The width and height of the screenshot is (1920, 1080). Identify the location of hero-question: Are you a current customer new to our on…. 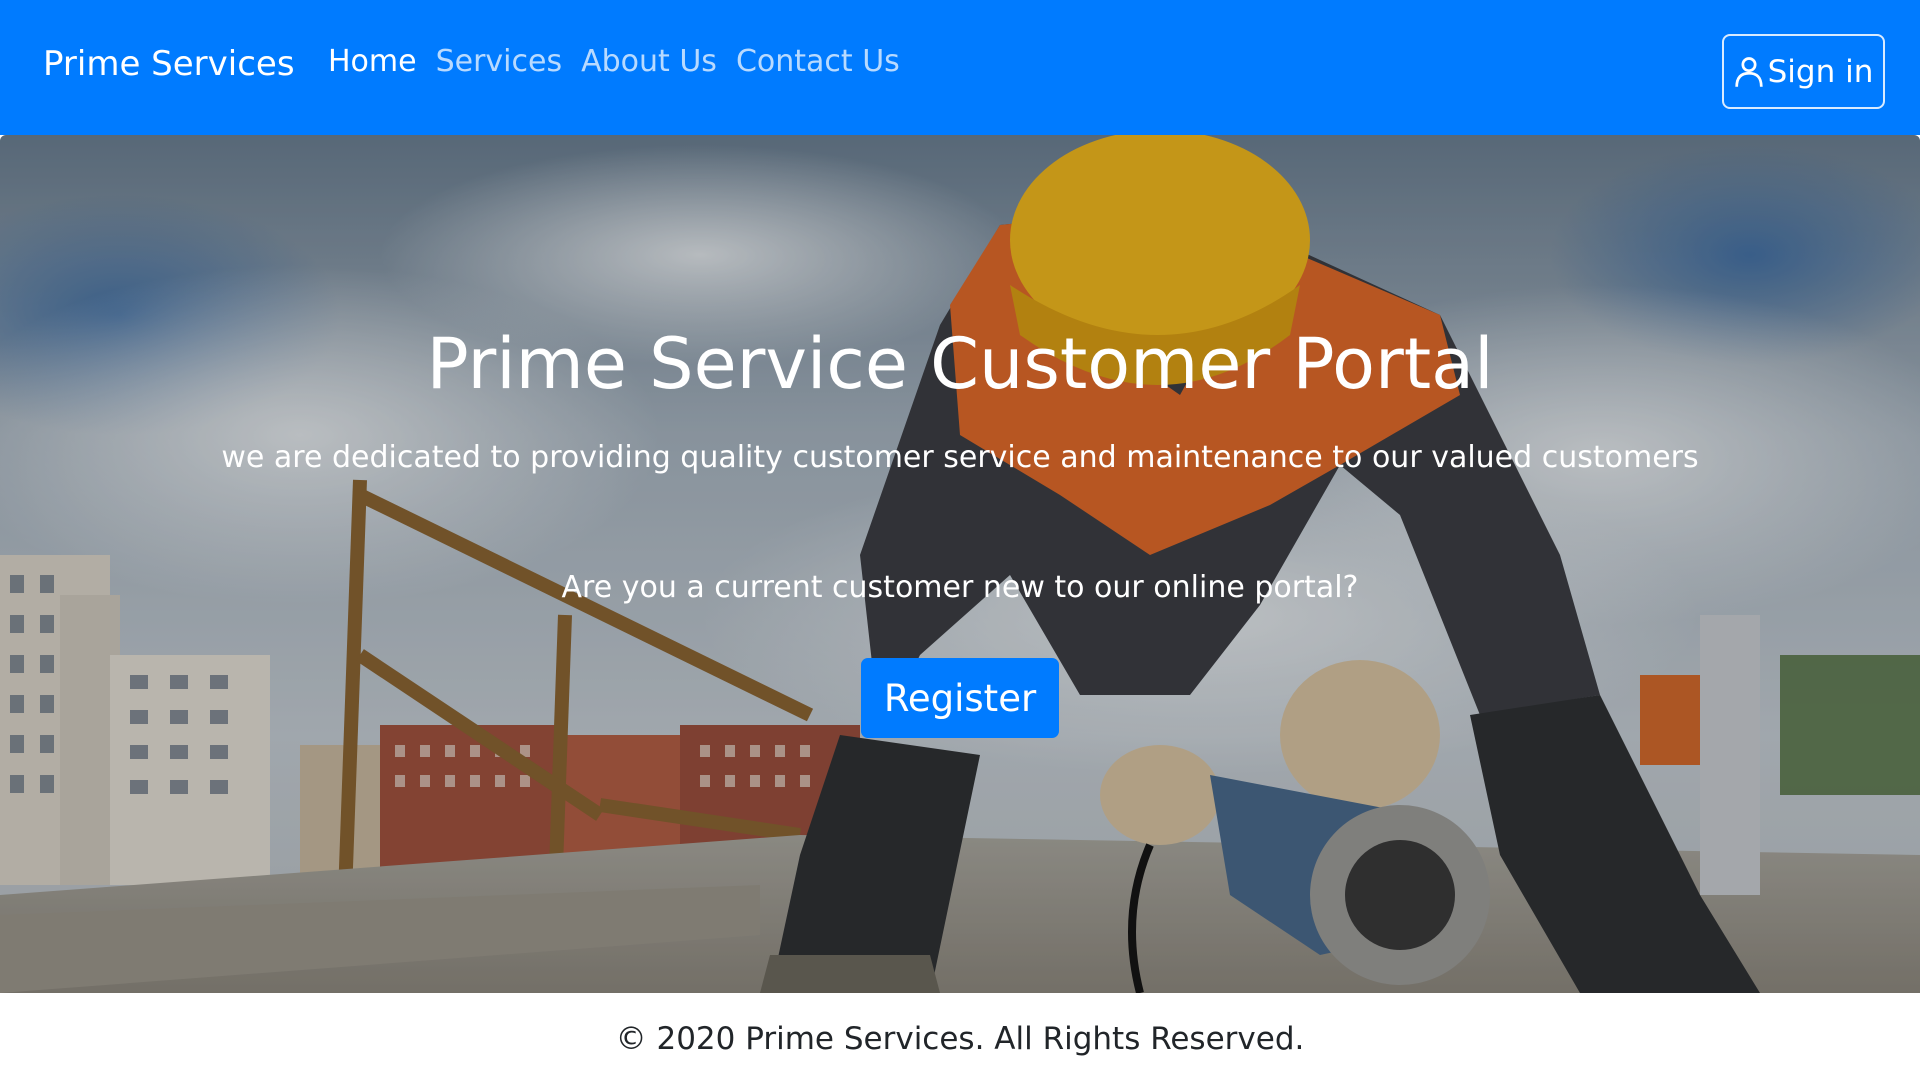
(960, 587).